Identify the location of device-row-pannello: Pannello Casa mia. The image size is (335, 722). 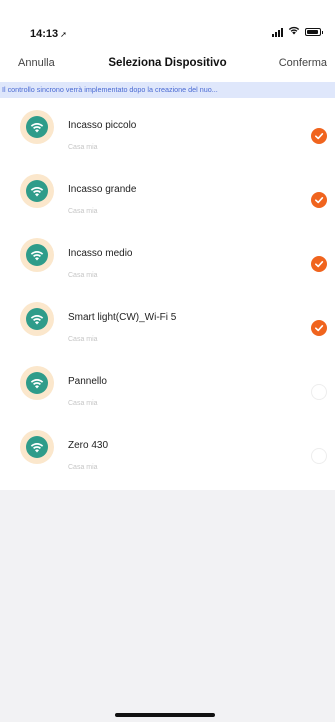
(167, 386).